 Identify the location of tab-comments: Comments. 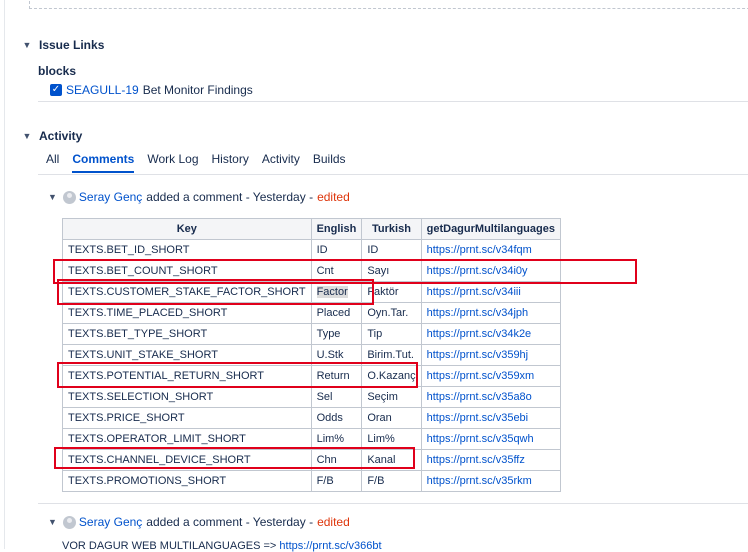
(103, 162).